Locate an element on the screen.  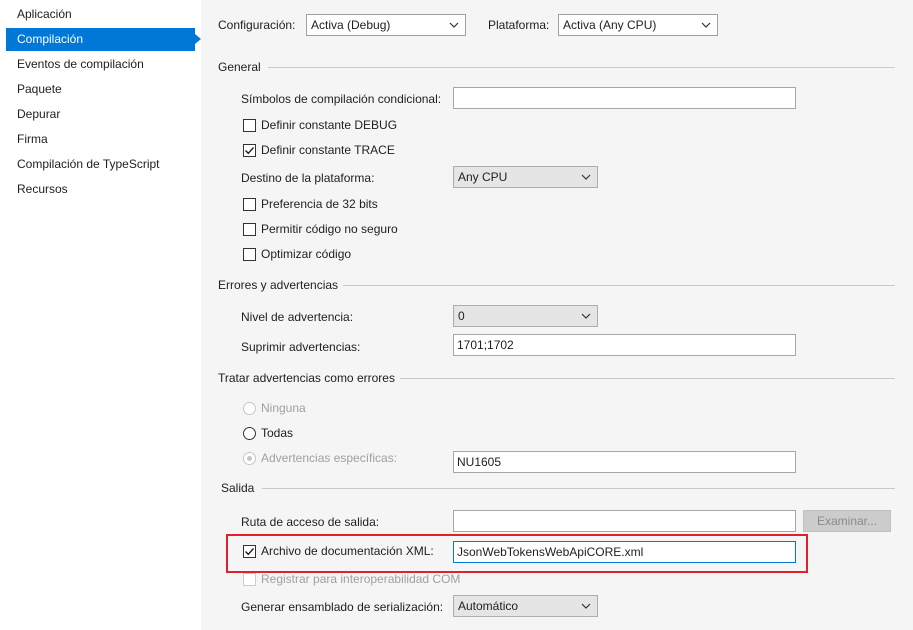
trace-checkbox-label: Definir constante TRACE is located at coordinates (328, 150).